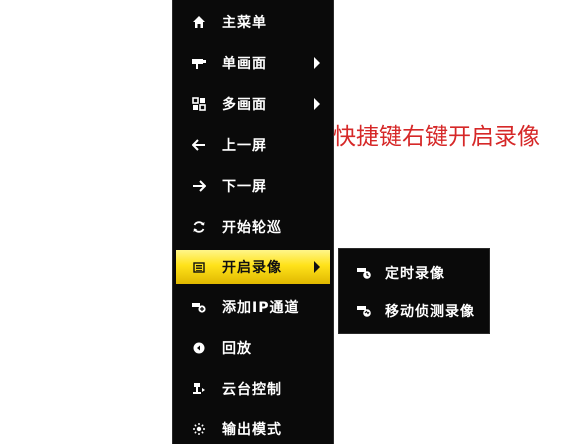  What do you see at coordinates (244, 187) in the screenshot?
I see `menu-item-label: 下一屏` at bounding box center [244, 187].